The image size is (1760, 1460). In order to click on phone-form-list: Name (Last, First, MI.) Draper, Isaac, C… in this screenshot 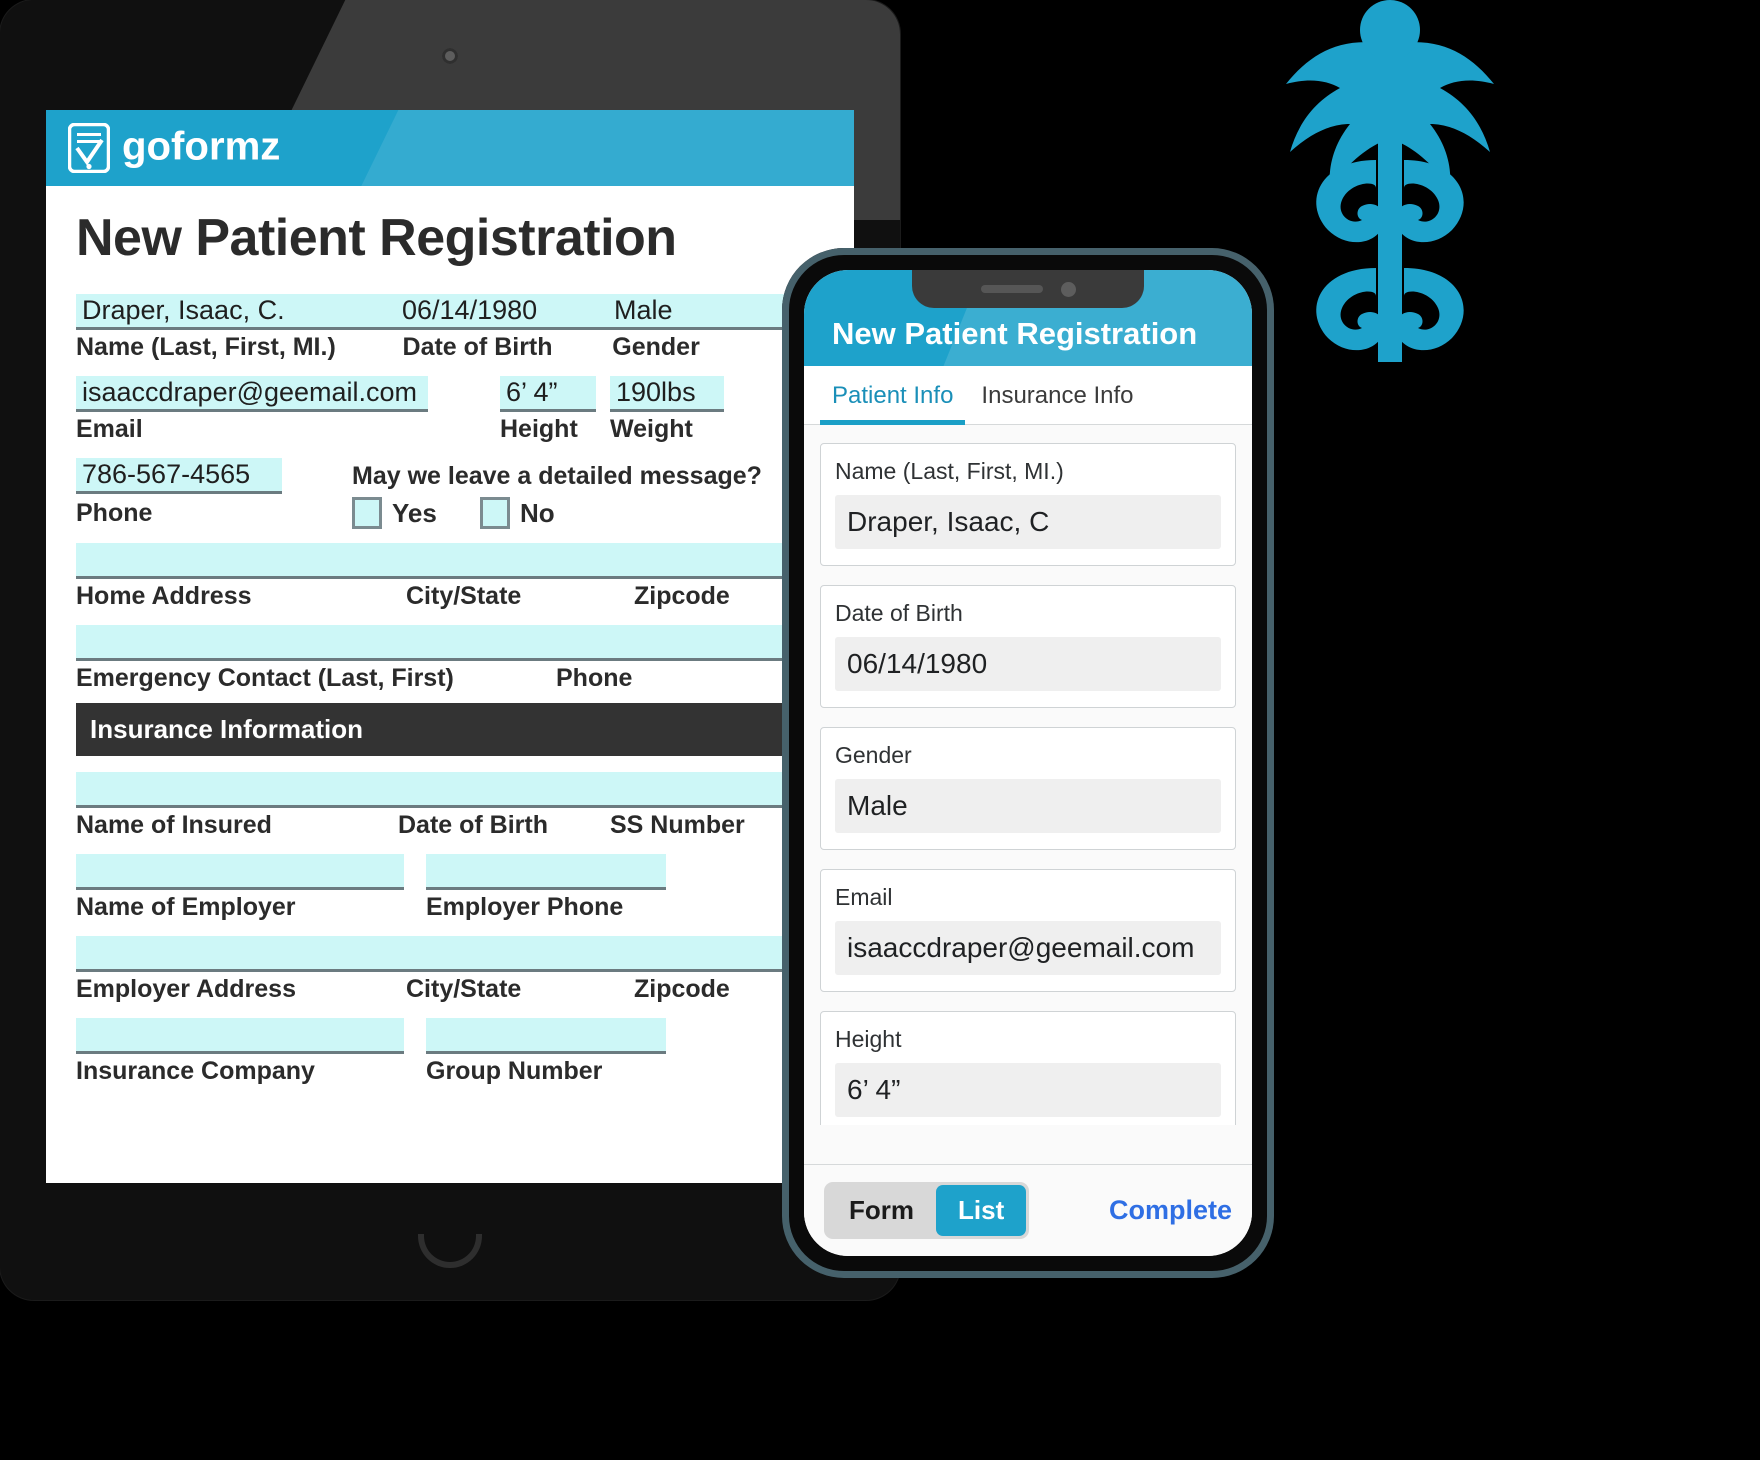, I will do `click(1028, 775)`.